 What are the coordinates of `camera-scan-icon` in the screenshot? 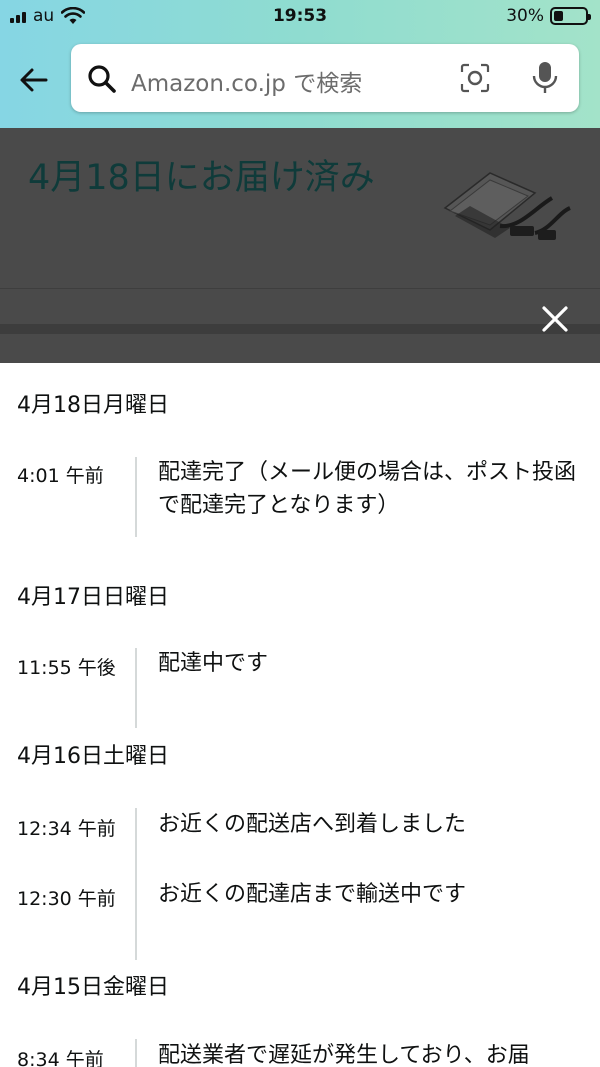 It's located at (475, 78).